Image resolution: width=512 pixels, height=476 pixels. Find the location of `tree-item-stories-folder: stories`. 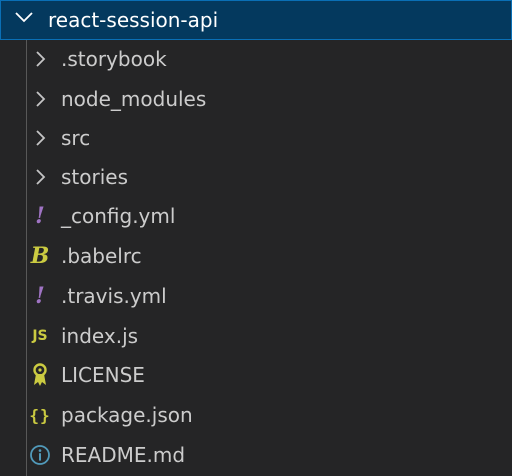

tree-item-stories-folder: stories is located at coordinates (256, 177).